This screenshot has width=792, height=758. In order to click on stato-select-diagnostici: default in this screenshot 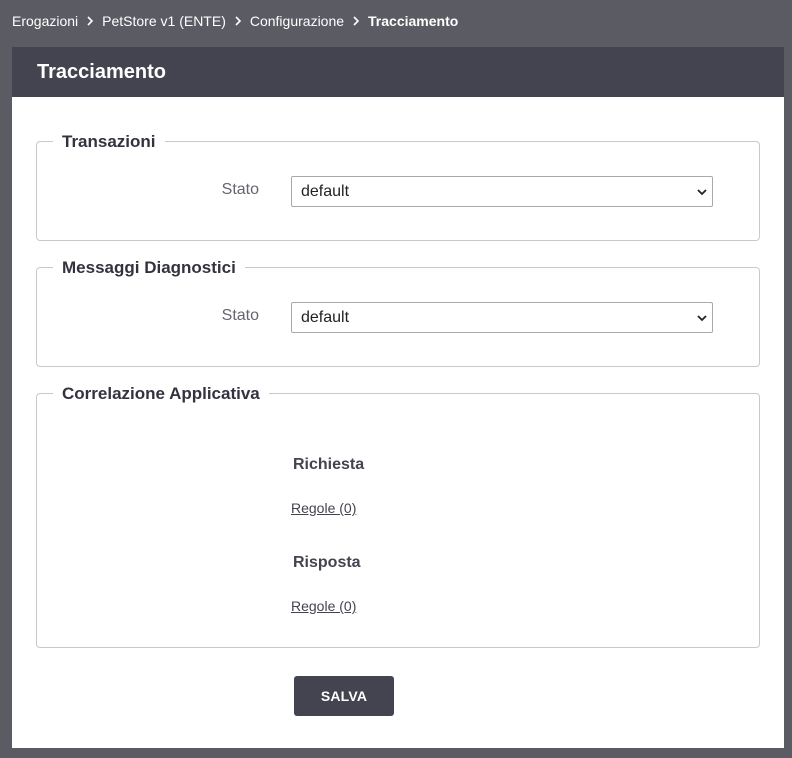, I will do `click(502, 317)`.